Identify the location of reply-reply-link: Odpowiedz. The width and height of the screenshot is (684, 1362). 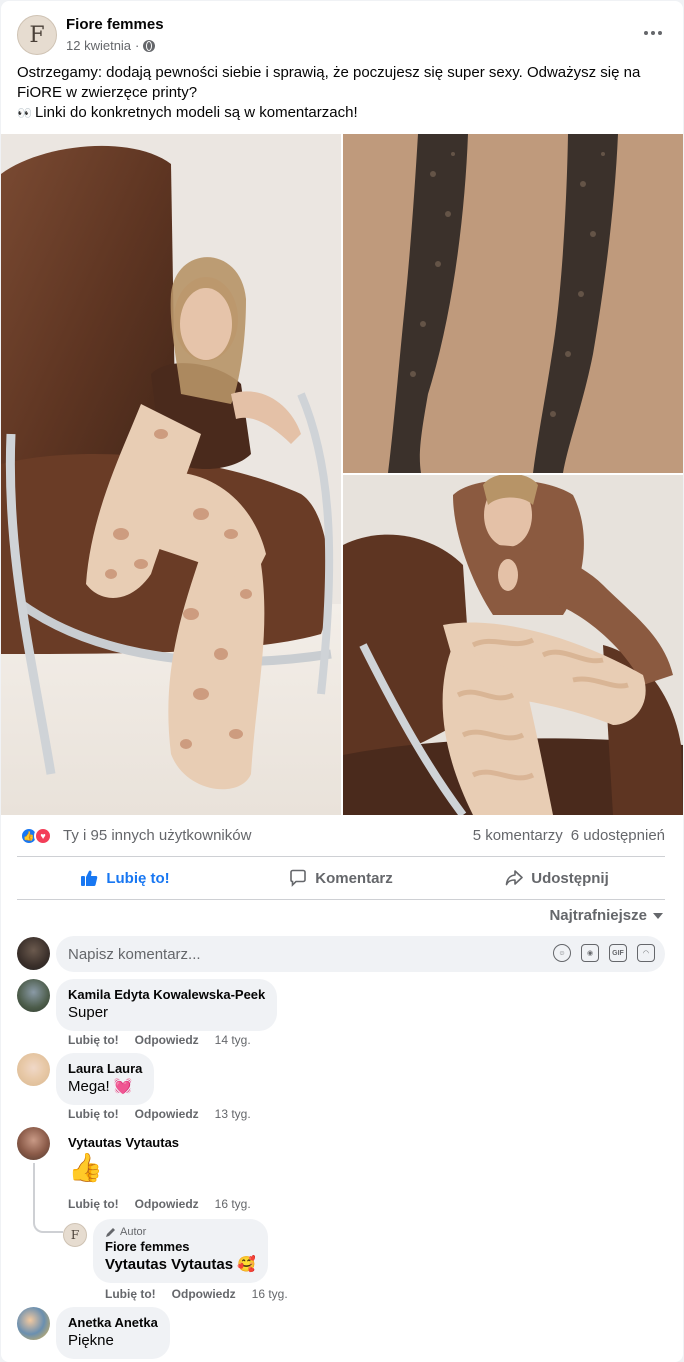
(204, 1294).